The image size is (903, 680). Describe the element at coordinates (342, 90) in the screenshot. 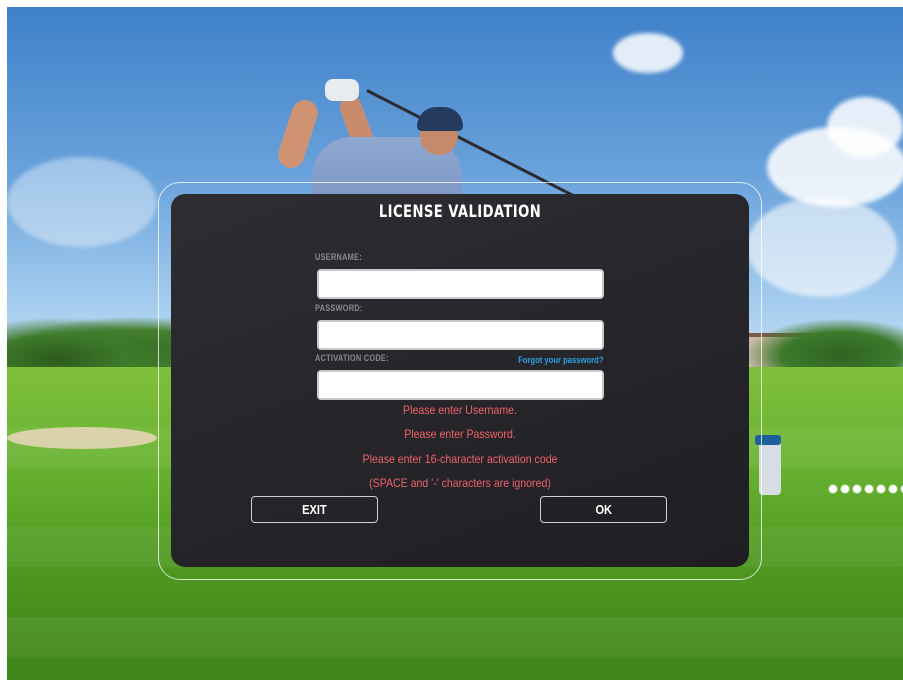

I see `golfer-glove` at that location.